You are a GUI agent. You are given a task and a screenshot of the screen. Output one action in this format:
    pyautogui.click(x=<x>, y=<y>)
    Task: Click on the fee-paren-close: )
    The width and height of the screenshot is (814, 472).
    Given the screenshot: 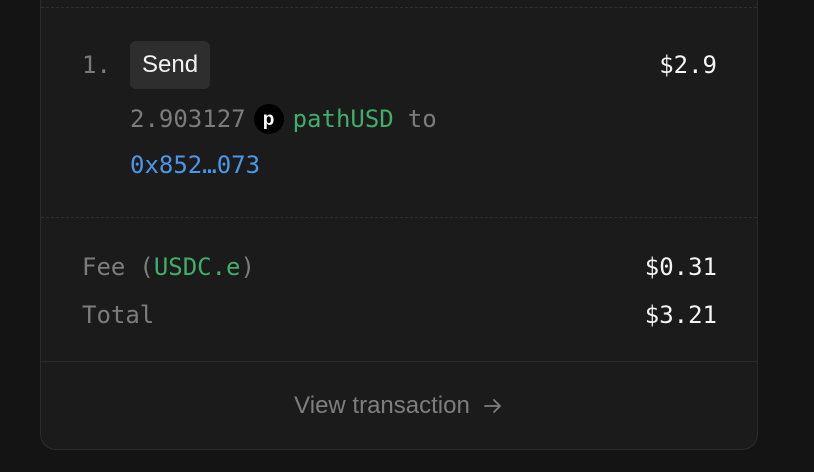 What is the action you would take?
    pyautogui.click(x=247, y=267)
    